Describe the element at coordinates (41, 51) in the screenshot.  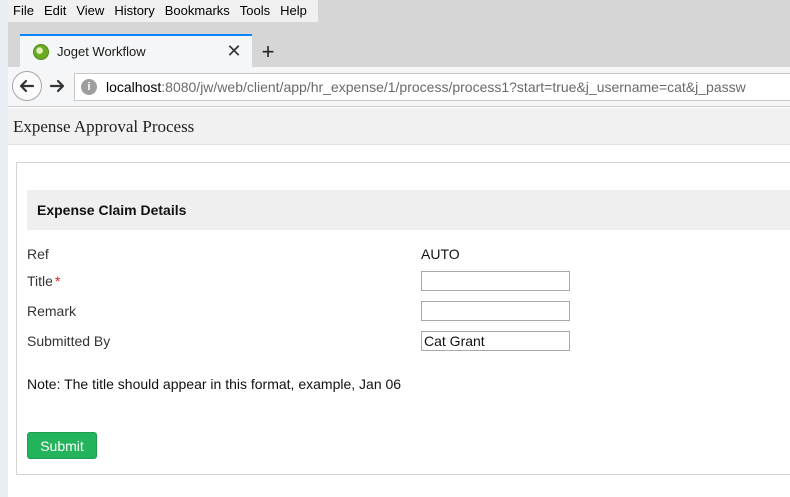
I see `joget-icon` at that location.